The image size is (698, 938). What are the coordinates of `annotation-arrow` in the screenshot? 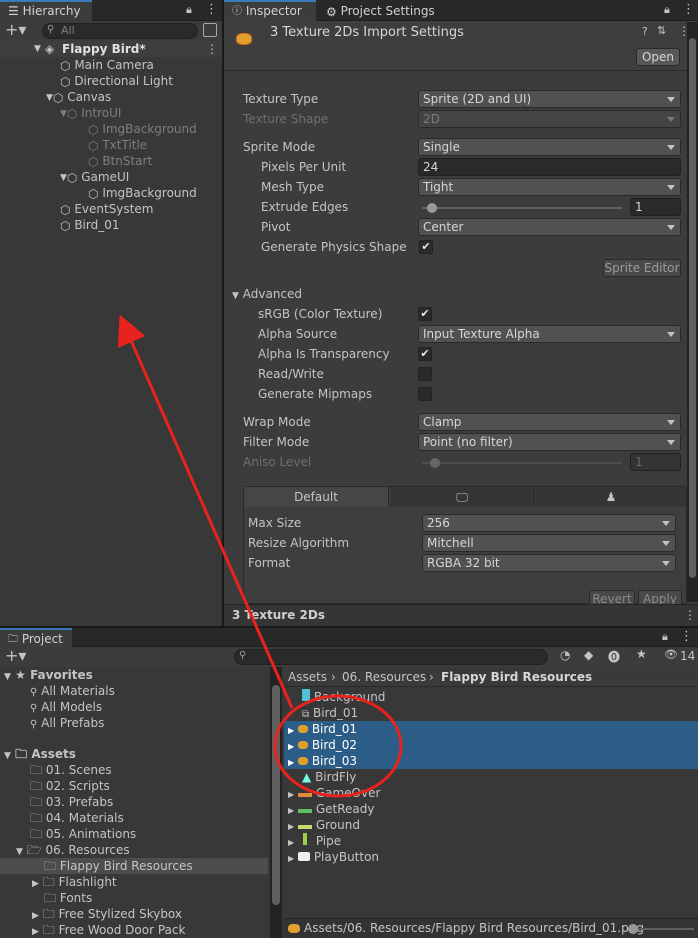 It's located at (205, 511).